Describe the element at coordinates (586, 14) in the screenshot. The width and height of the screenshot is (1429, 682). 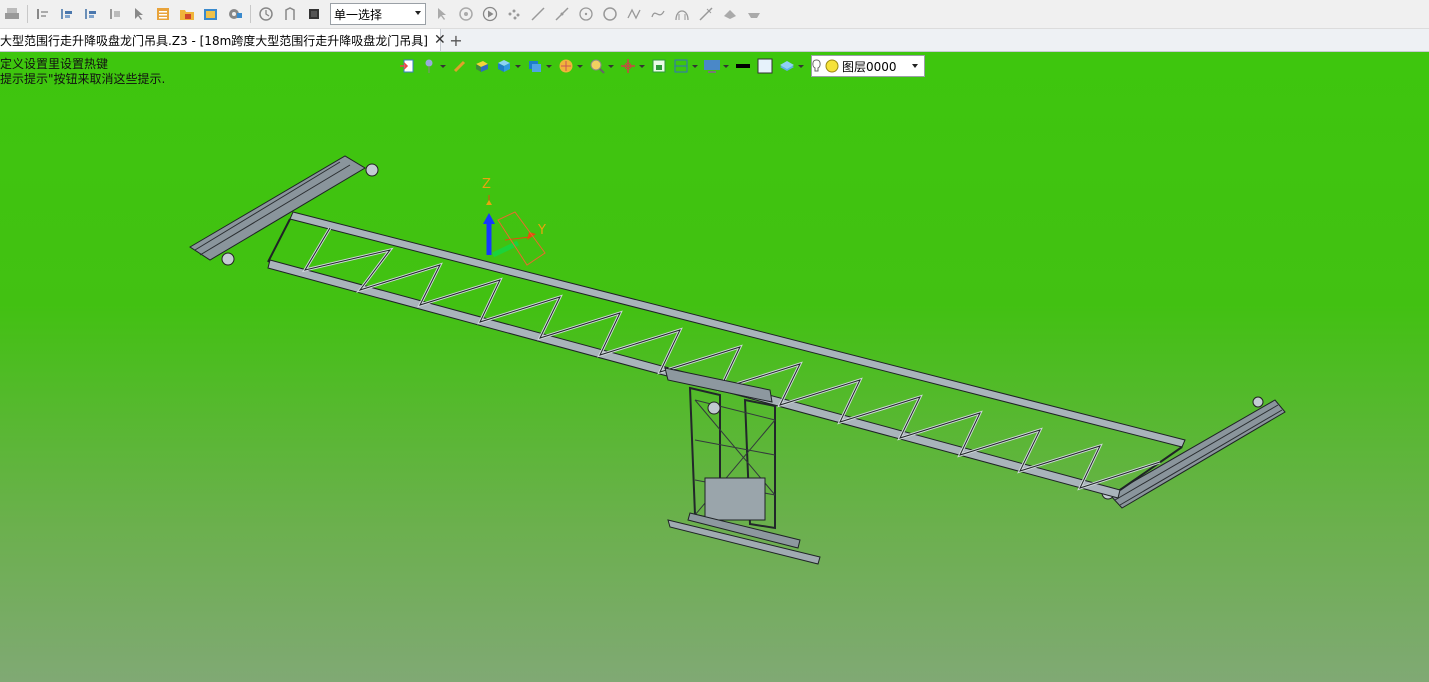
I see `circle-center-icon` at that location.